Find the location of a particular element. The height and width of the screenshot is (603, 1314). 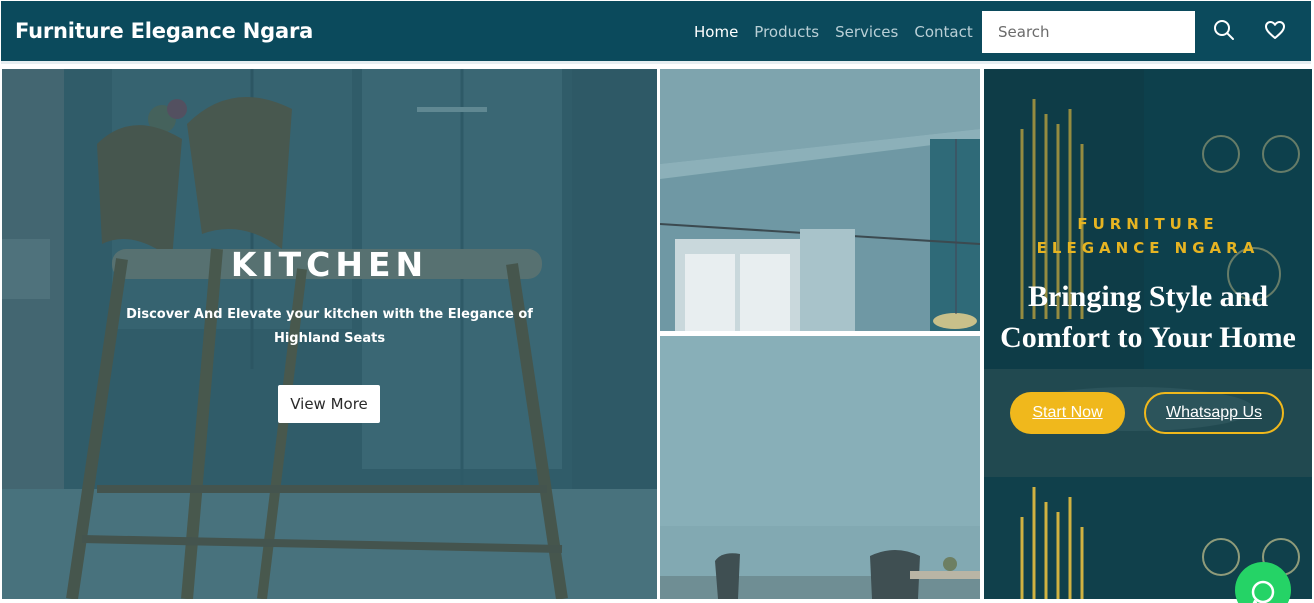

nav-link-services: Services is located at coordinates (866, 32).